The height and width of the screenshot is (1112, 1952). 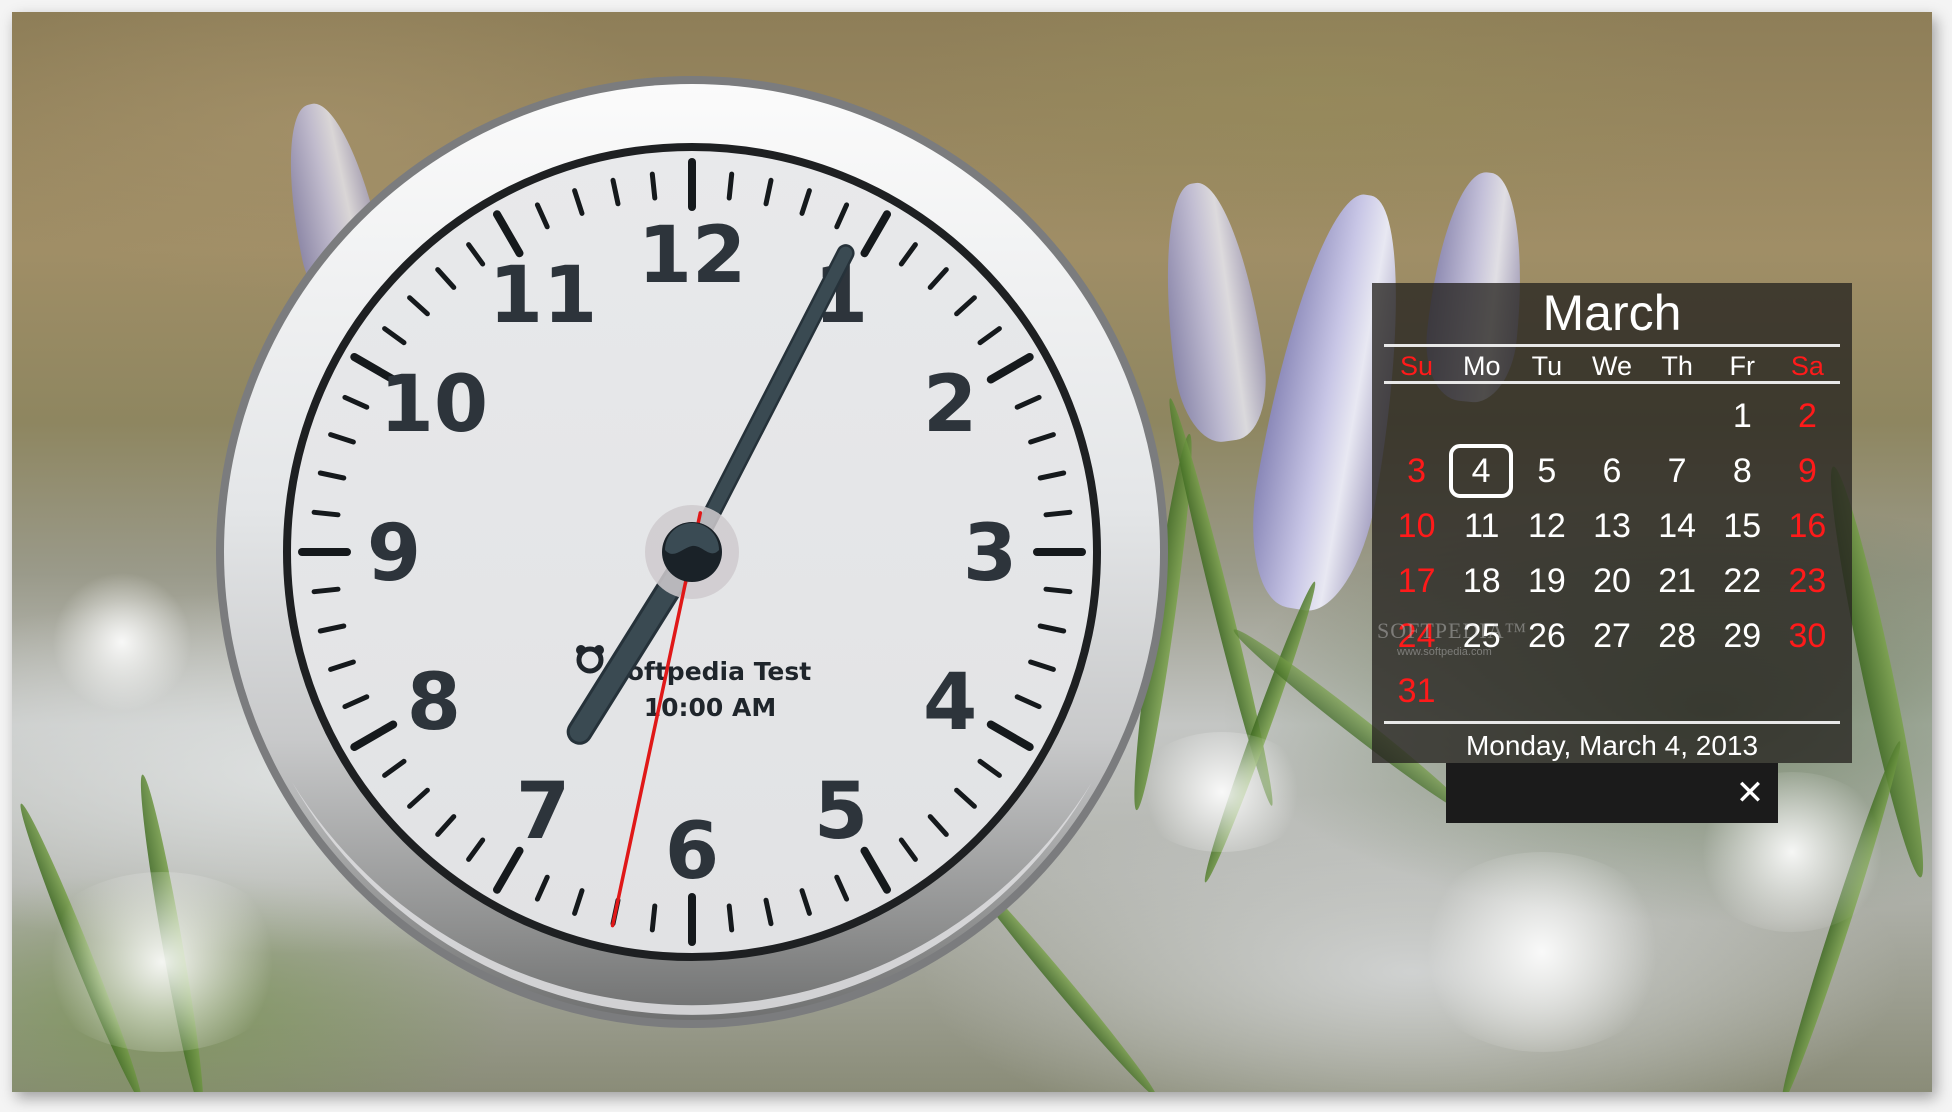 What do you see at coordinates (1612, 722) in the screenshot?
I see `calendar-footer-divider` at bounding box center [1612, 722].